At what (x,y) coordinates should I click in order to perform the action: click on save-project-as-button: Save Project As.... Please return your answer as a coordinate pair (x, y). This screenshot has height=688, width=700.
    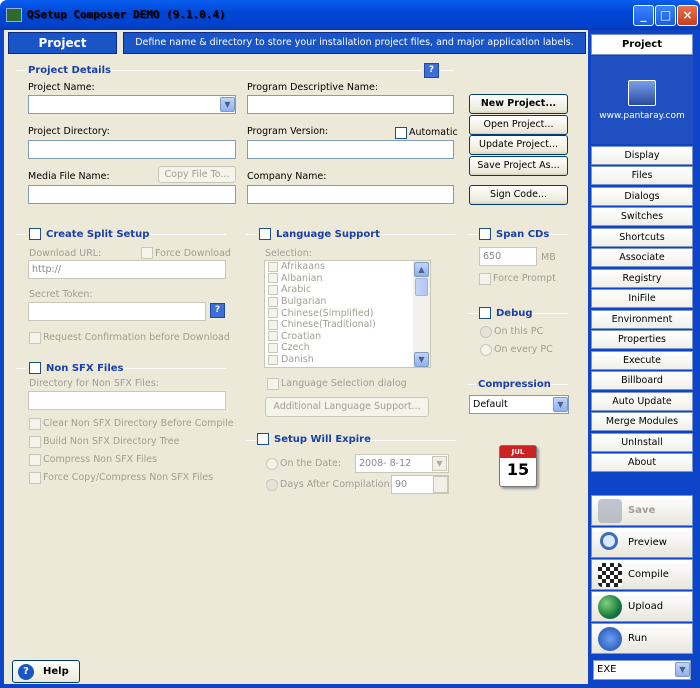
    Looking at the image, I should click on (518, 166).